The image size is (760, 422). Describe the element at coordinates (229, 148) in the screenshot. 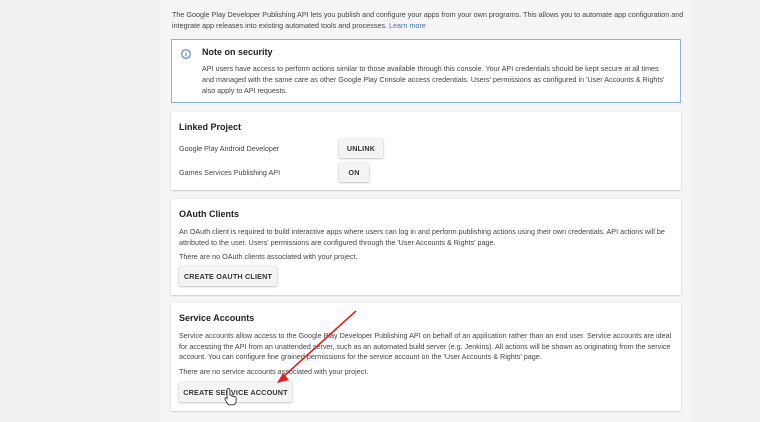

I see `linked-project-name-link: Google Play Android Developer` at that location.